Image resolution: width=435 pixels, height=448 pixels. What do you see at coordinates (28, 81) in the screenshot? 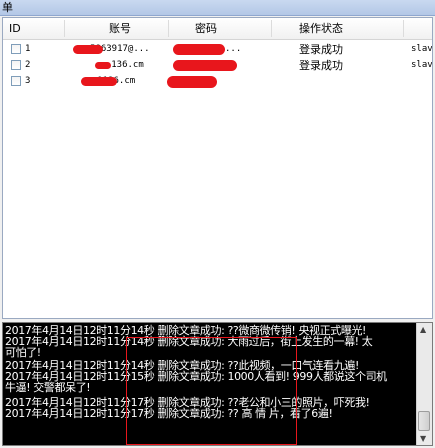
I see `row-id: 3` at bounding box center [28, 81].